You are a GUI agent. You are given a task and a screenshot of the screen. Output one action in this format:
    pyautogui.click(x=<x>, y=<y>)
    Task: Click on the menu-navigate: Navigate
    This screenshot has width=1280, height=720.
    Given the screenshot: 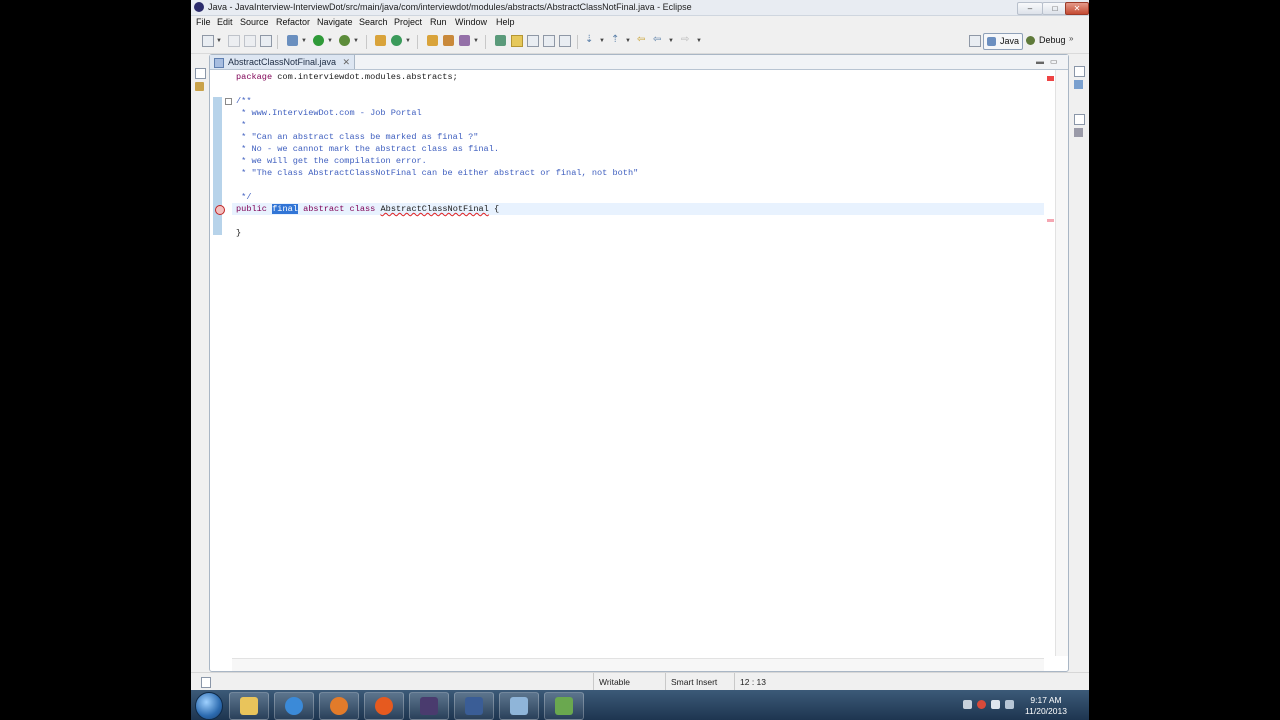 What is the action you would take?
    pyautogui.click(x=335, y=22)
    